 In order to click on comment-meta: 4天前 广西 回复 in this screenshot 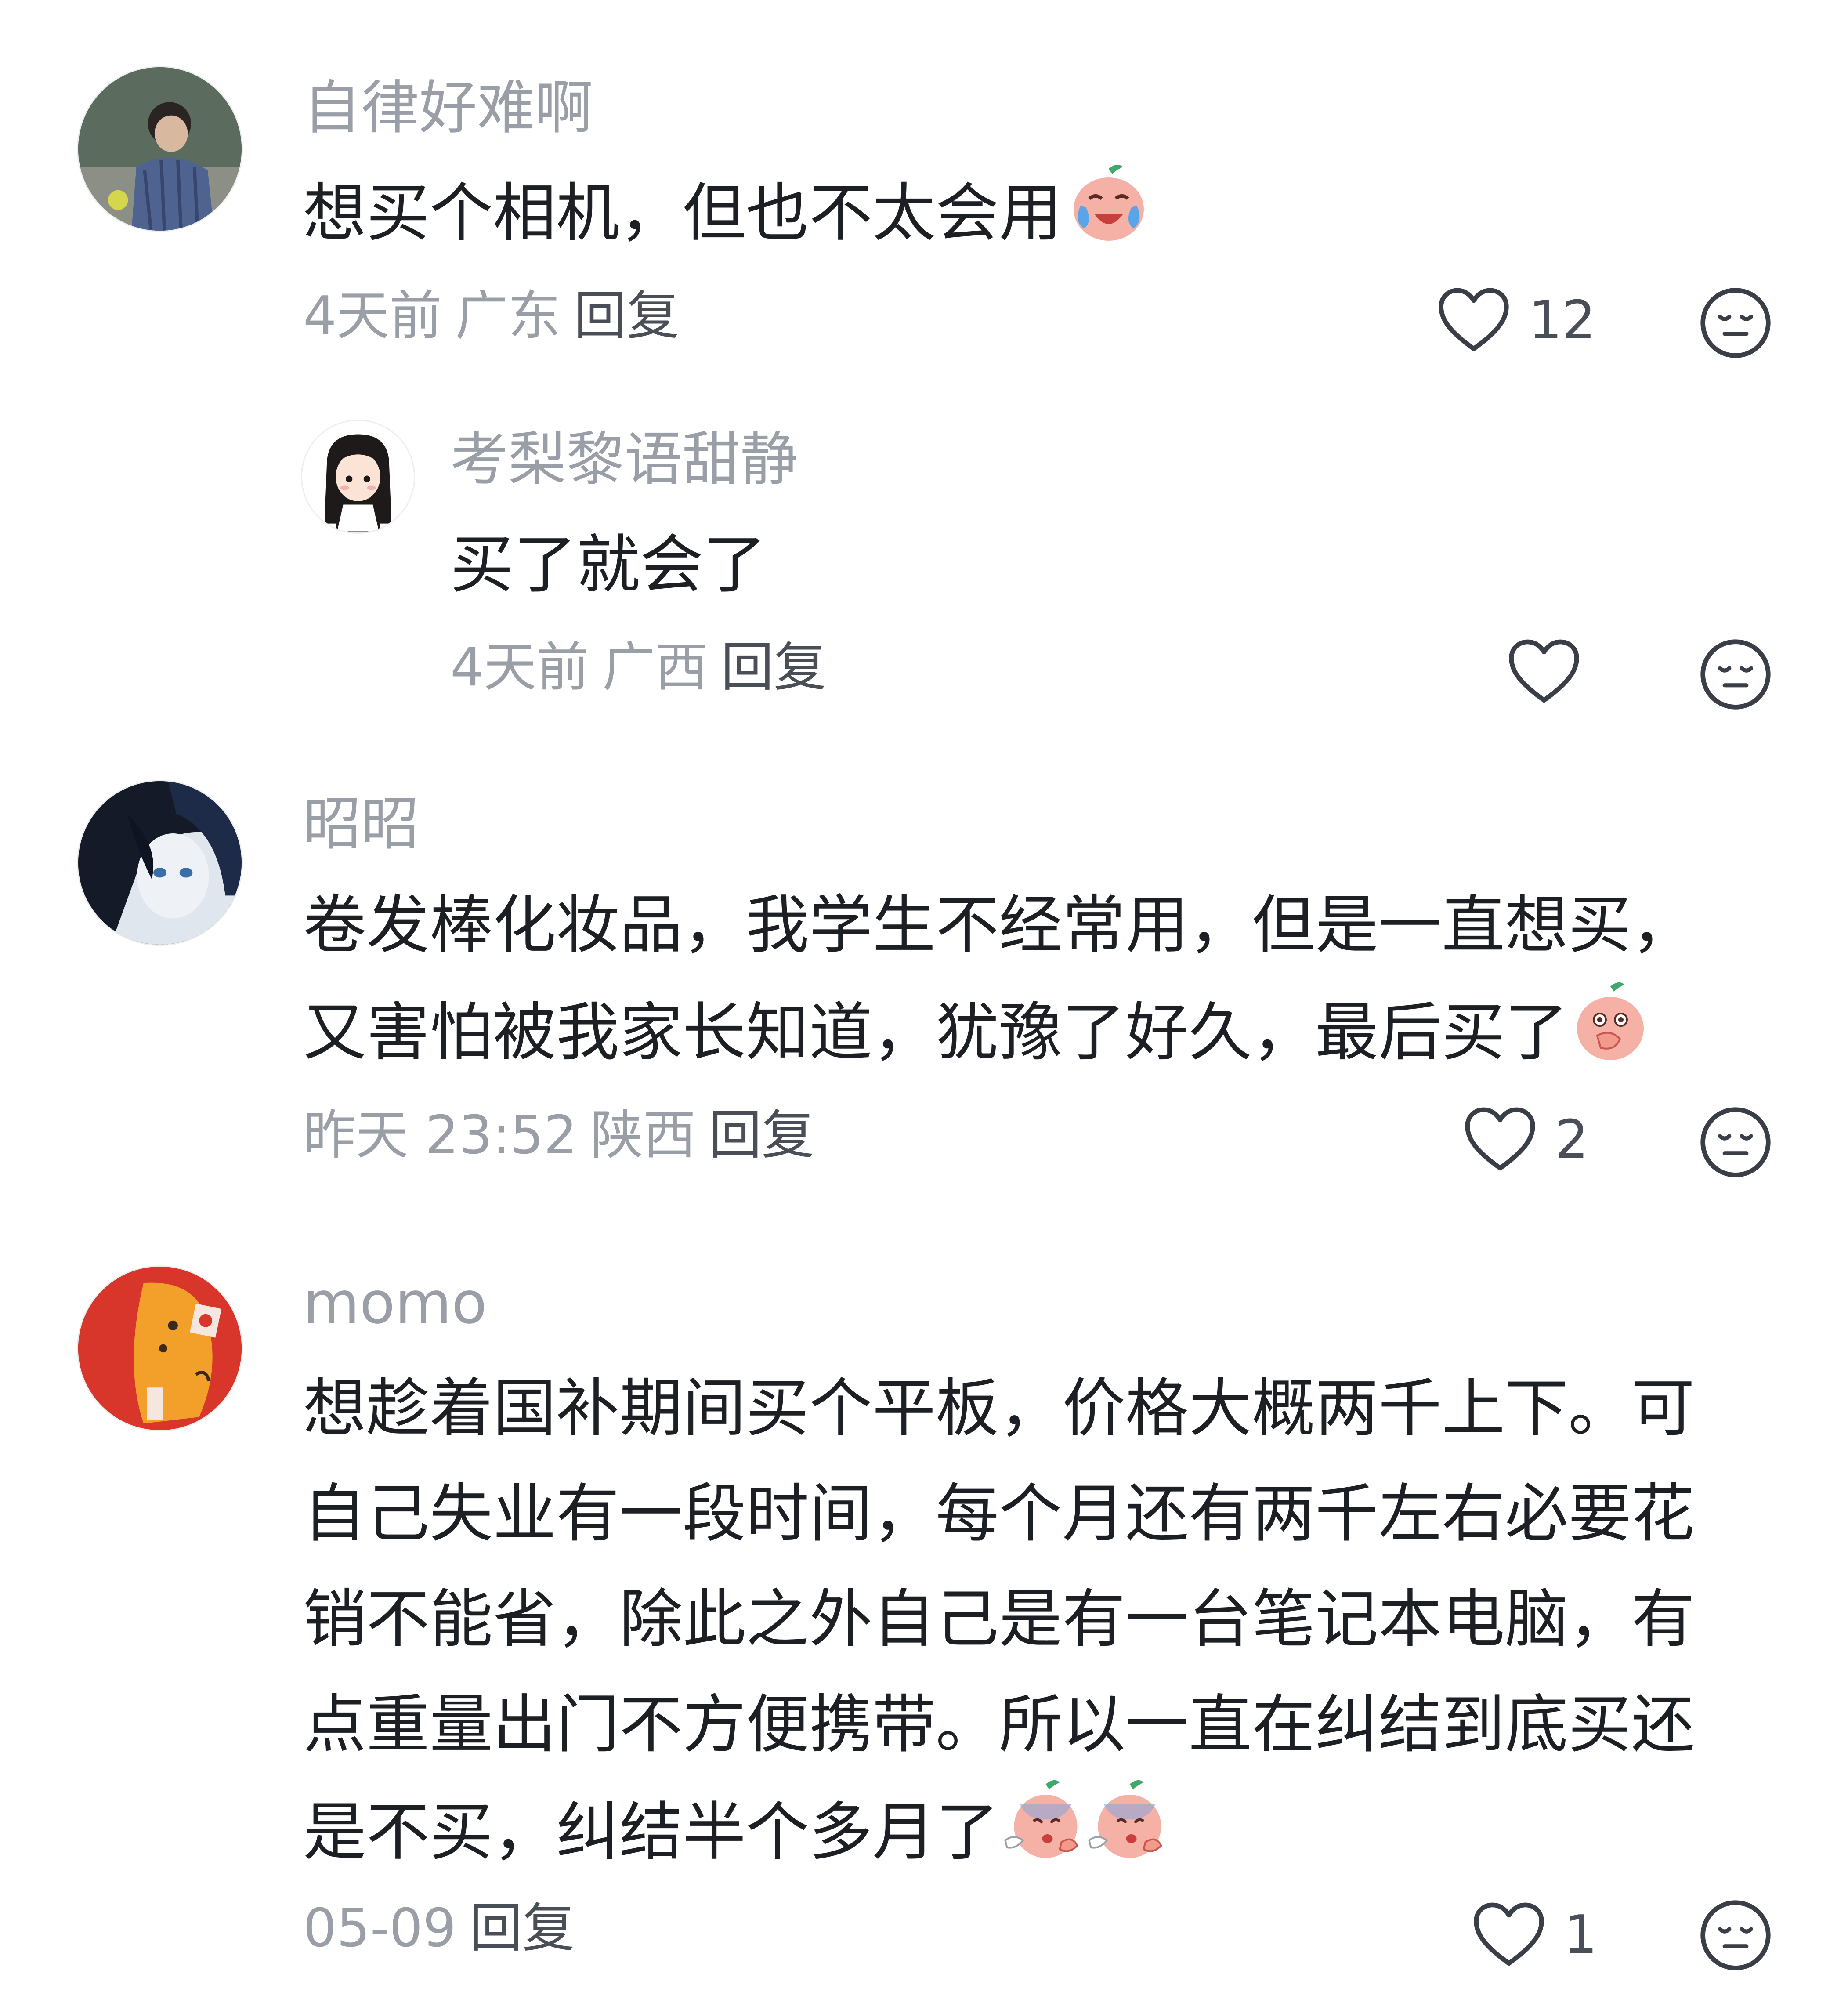, I will do `click(638, 667)`.